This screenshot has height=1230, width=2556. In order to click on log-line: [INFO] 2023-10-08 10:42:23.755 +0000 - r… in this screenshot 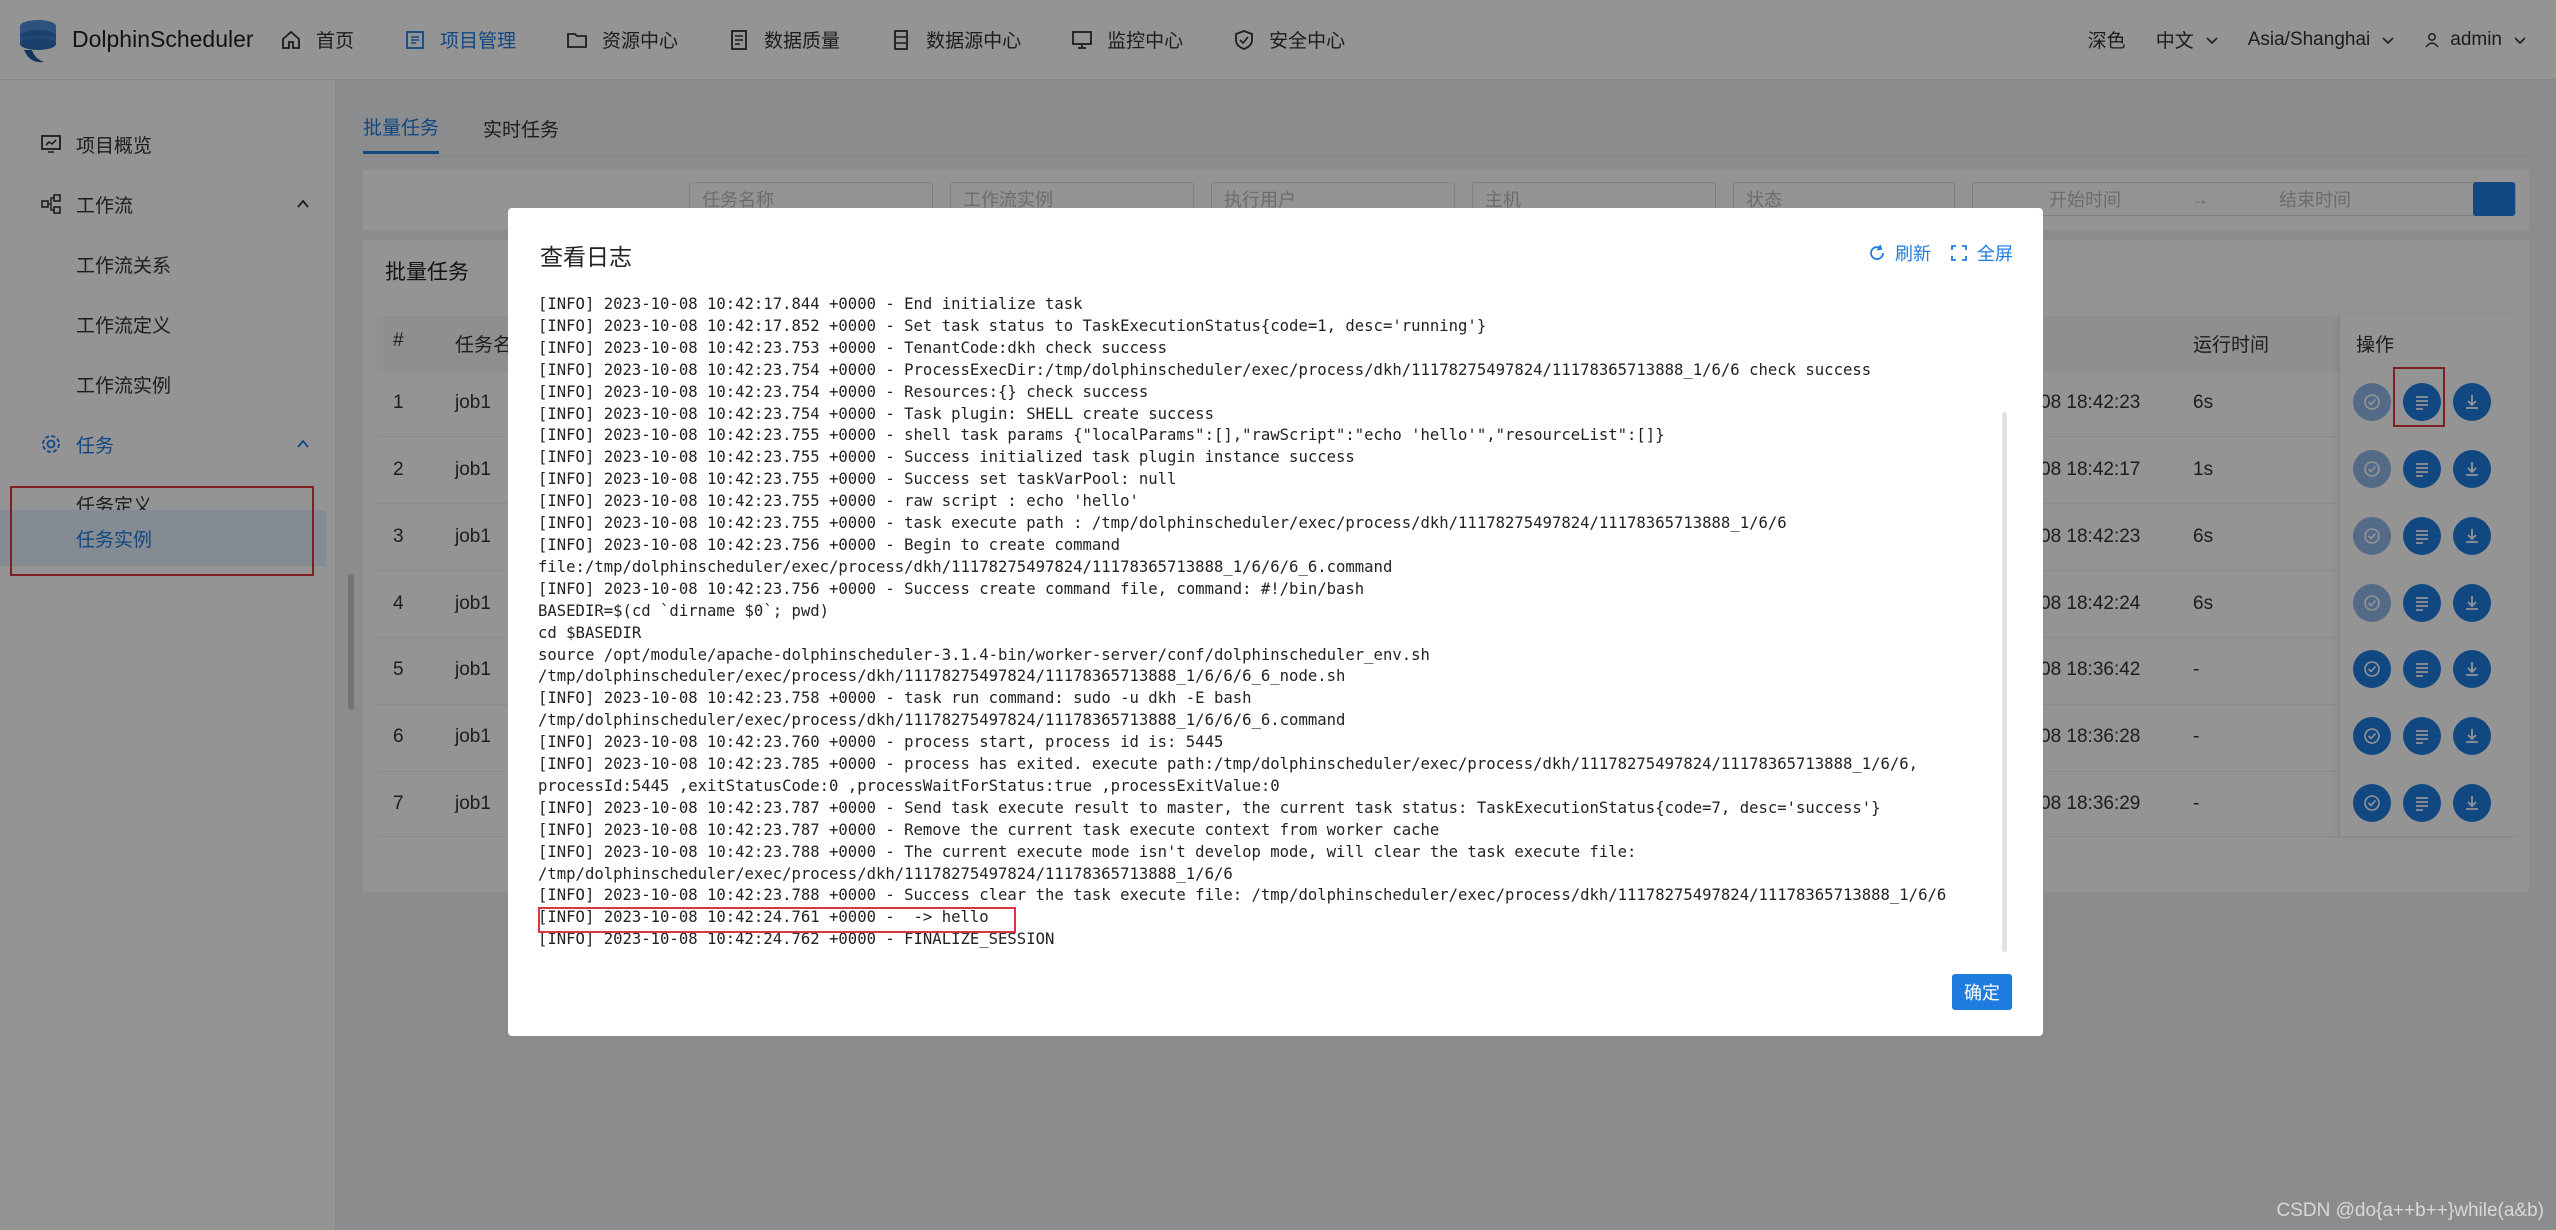, I will do `click(838, 501)`.